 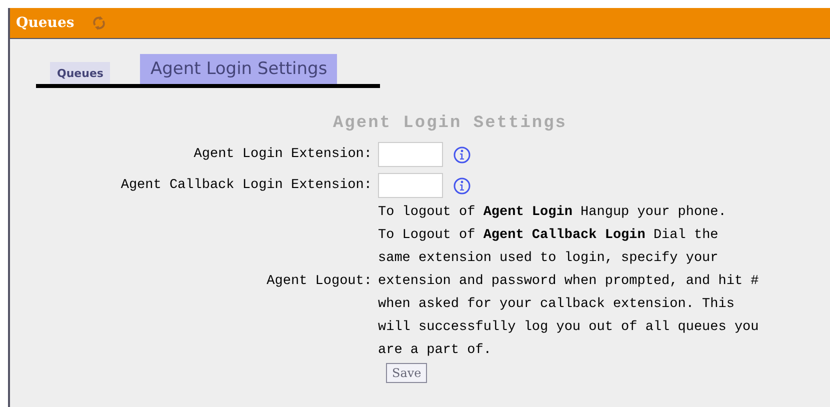 I want to click on save-button: Save, so click(x=407, y=373).